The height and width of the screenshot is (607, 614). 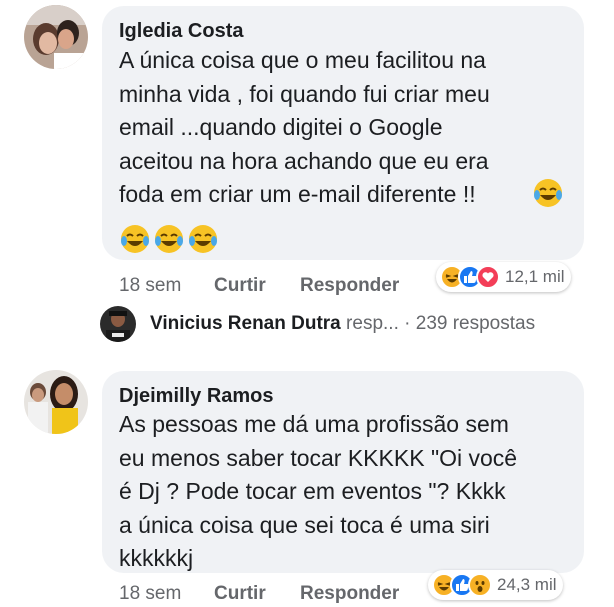 What do you see at coordinates (503, 277) in the screenshot?
I see `reactions-summary: 12,1 mil` at bounding box center [503, 277].